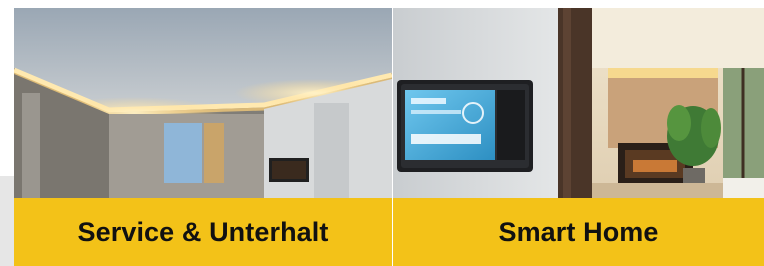 Image resolution: width=764 pixels, height=266 pixels. I want to click on tile-title-service: Service & Unterhalt, so click(203, 232).